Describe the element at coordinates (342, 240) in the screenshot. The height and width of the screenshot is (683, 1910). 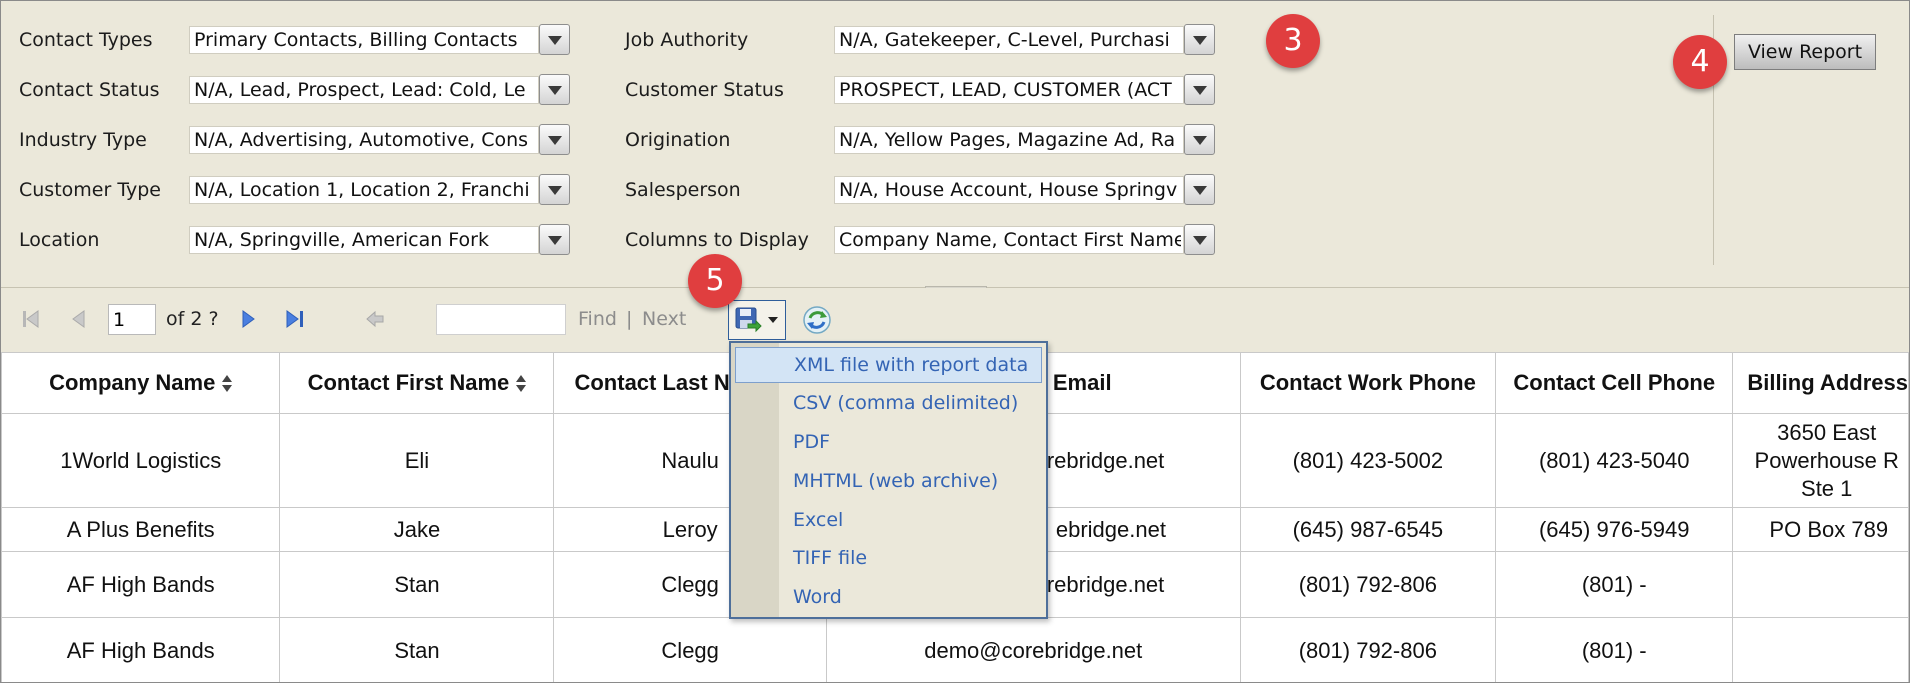
I see `location-value: N/A, Springville, American Fork` at that location.